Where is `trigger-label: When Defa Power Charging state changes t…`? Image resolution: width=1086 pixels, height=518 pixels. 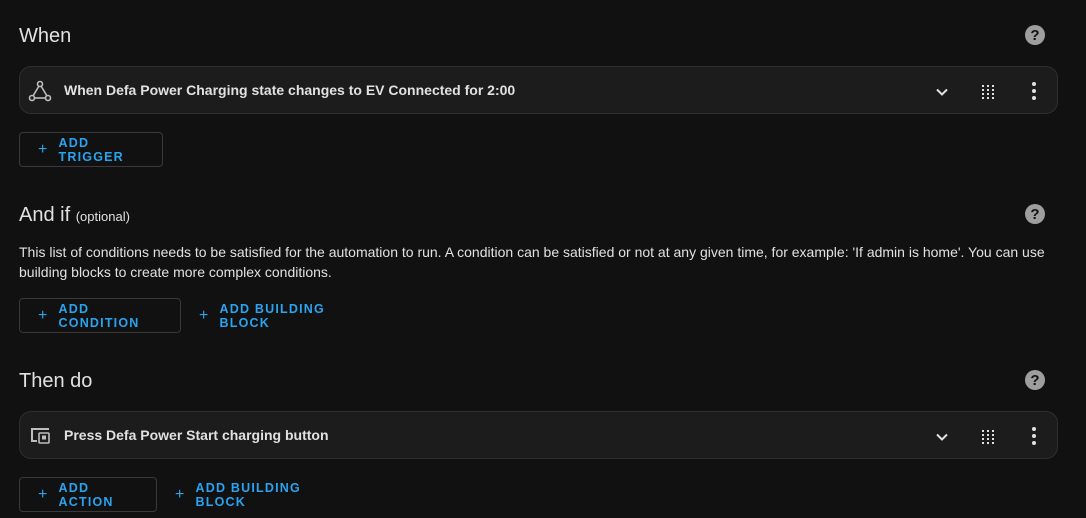
trigger-label: When Defa Power Charging state changes t… is located at coordinates (290, 90).